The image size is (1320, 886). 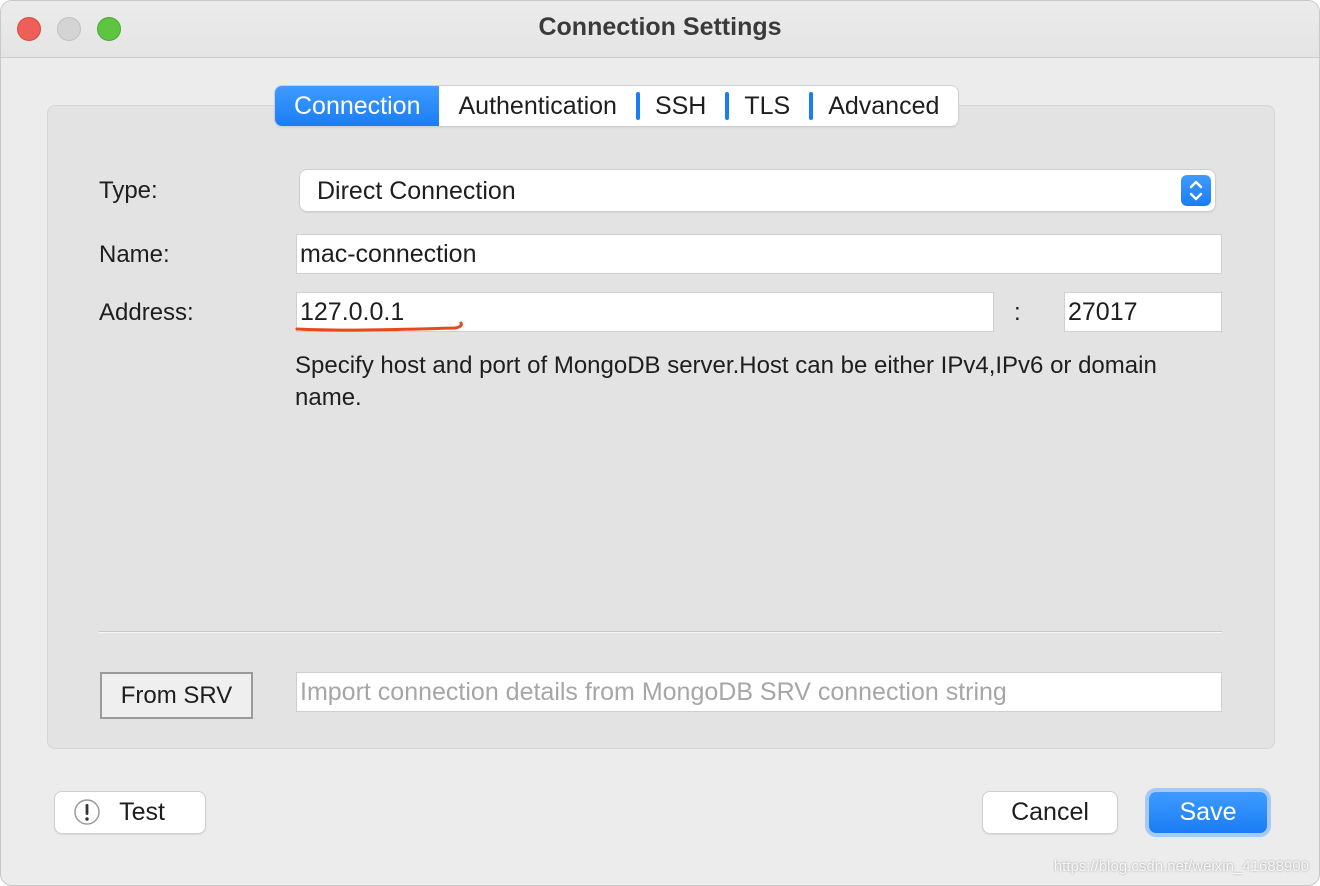 I want to click on address-label: Address:, so click(x=146, y=312).